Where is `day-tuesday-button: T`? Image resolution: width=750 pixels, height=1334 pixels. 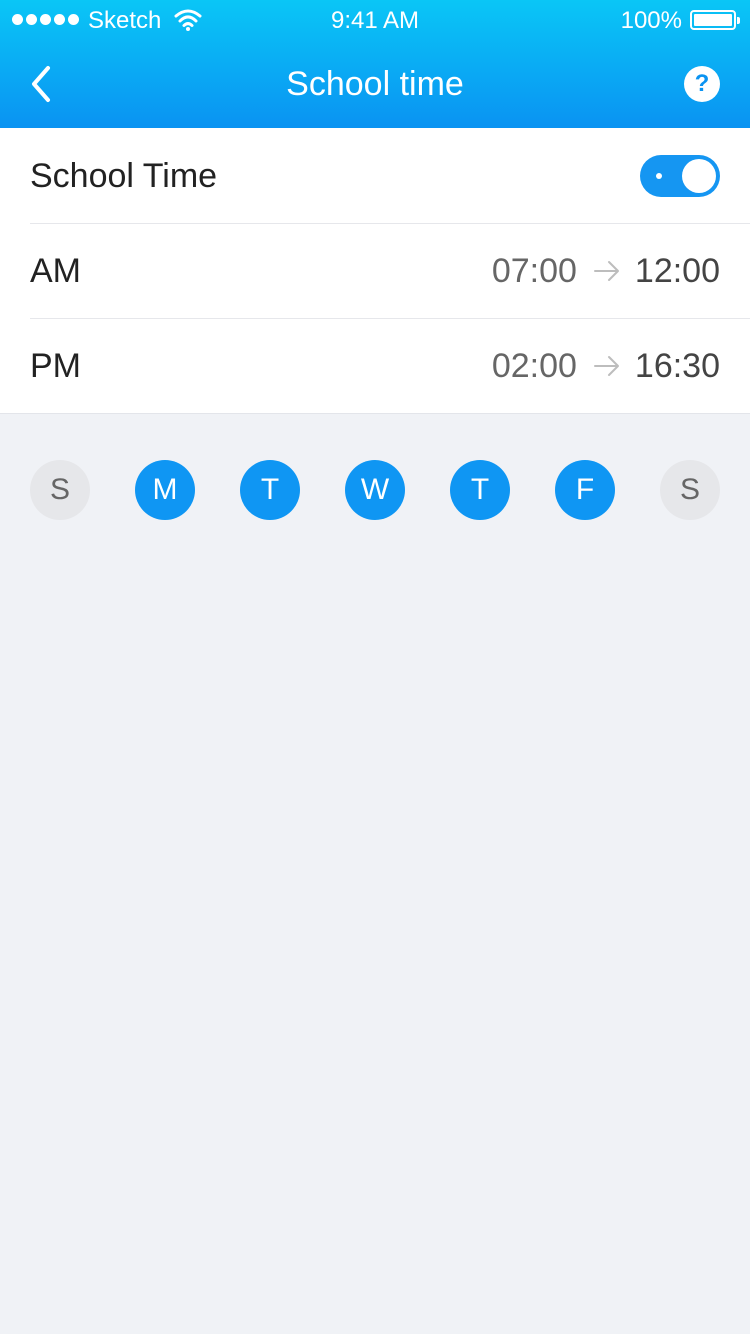 day-tuesday-button: T is located at coordinates (270, 490).